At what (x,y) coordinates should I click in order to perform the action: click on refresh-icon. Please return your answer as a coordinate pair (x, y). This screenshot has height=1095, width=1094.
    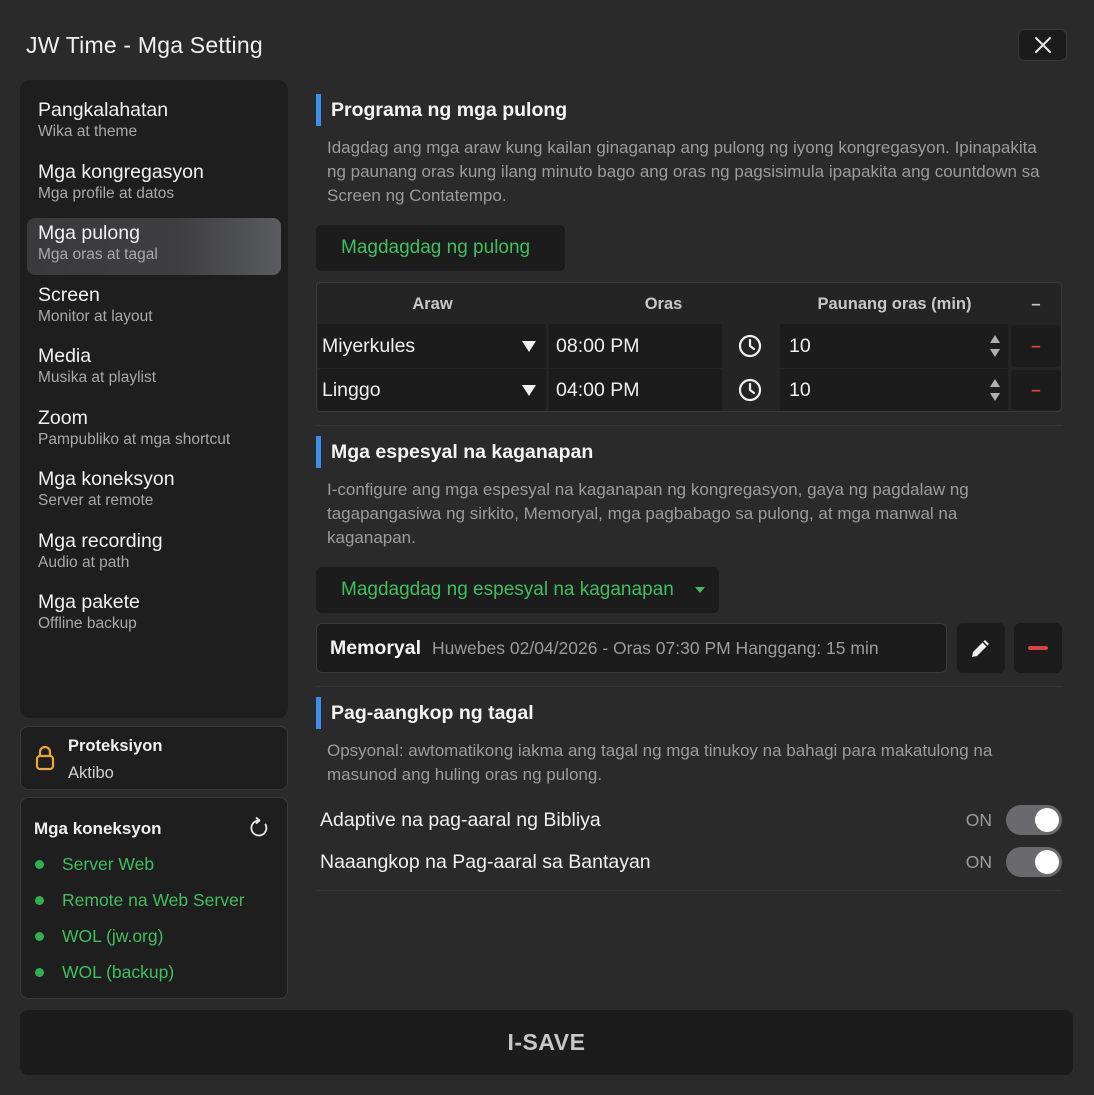
    Looking at the image, I should click on (259, 828).